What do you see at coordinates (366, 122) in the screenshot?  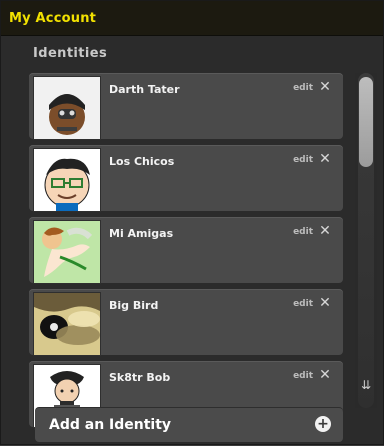 I see `scroll-thumb` at bounding box center [366, 122].